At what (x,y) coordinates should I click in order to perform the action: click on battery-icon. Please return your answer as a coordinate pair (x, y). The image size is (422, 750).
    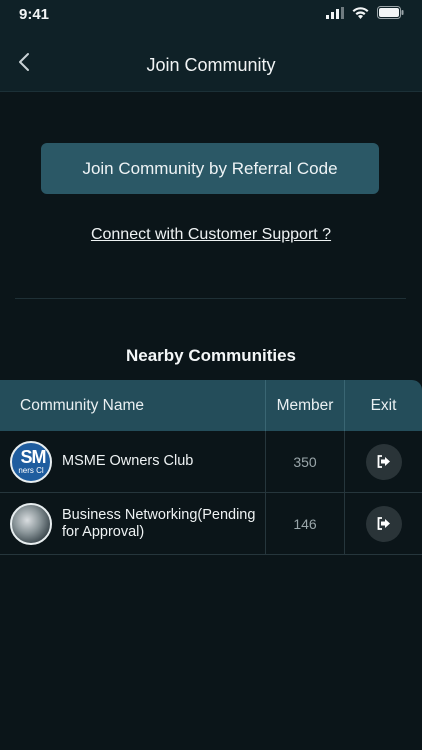
    Looking at the image, I should click on (390, 12).